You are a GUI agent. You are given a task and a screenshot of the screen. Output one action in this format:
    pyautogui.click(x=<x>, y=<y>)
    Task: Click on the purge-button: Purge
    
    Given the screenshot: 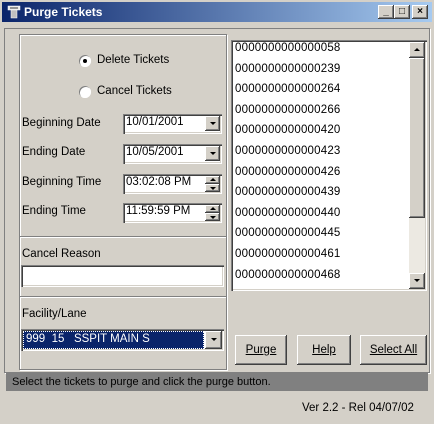 What is the action you would take?
    pyautogui.click(x=261, y=350)
    